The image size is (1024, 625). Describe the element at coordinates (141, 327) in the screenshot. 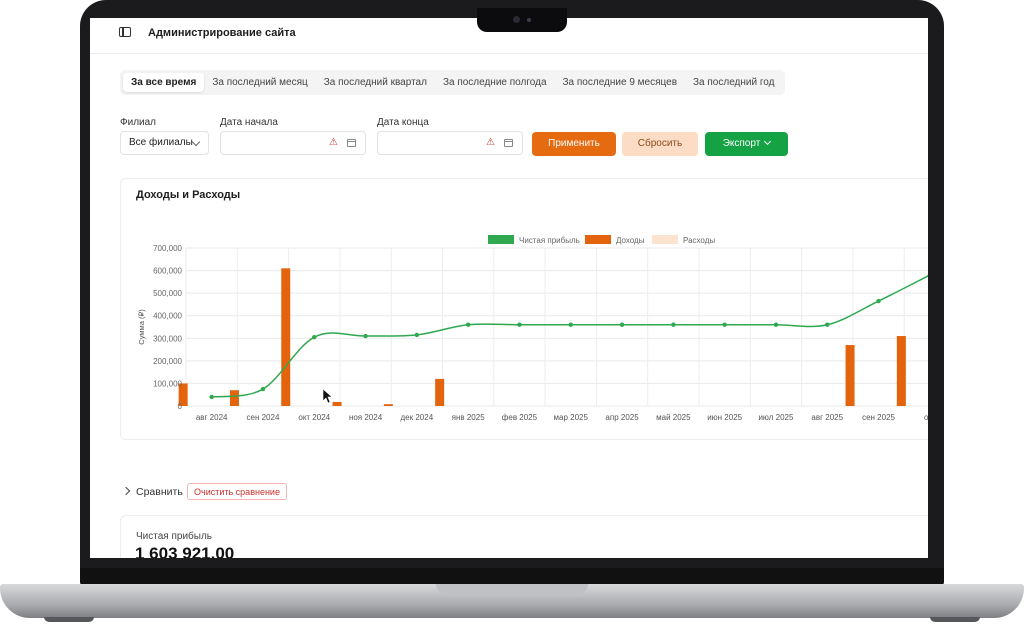

I see `y-axis-label: Сумма (₽)` at that location.